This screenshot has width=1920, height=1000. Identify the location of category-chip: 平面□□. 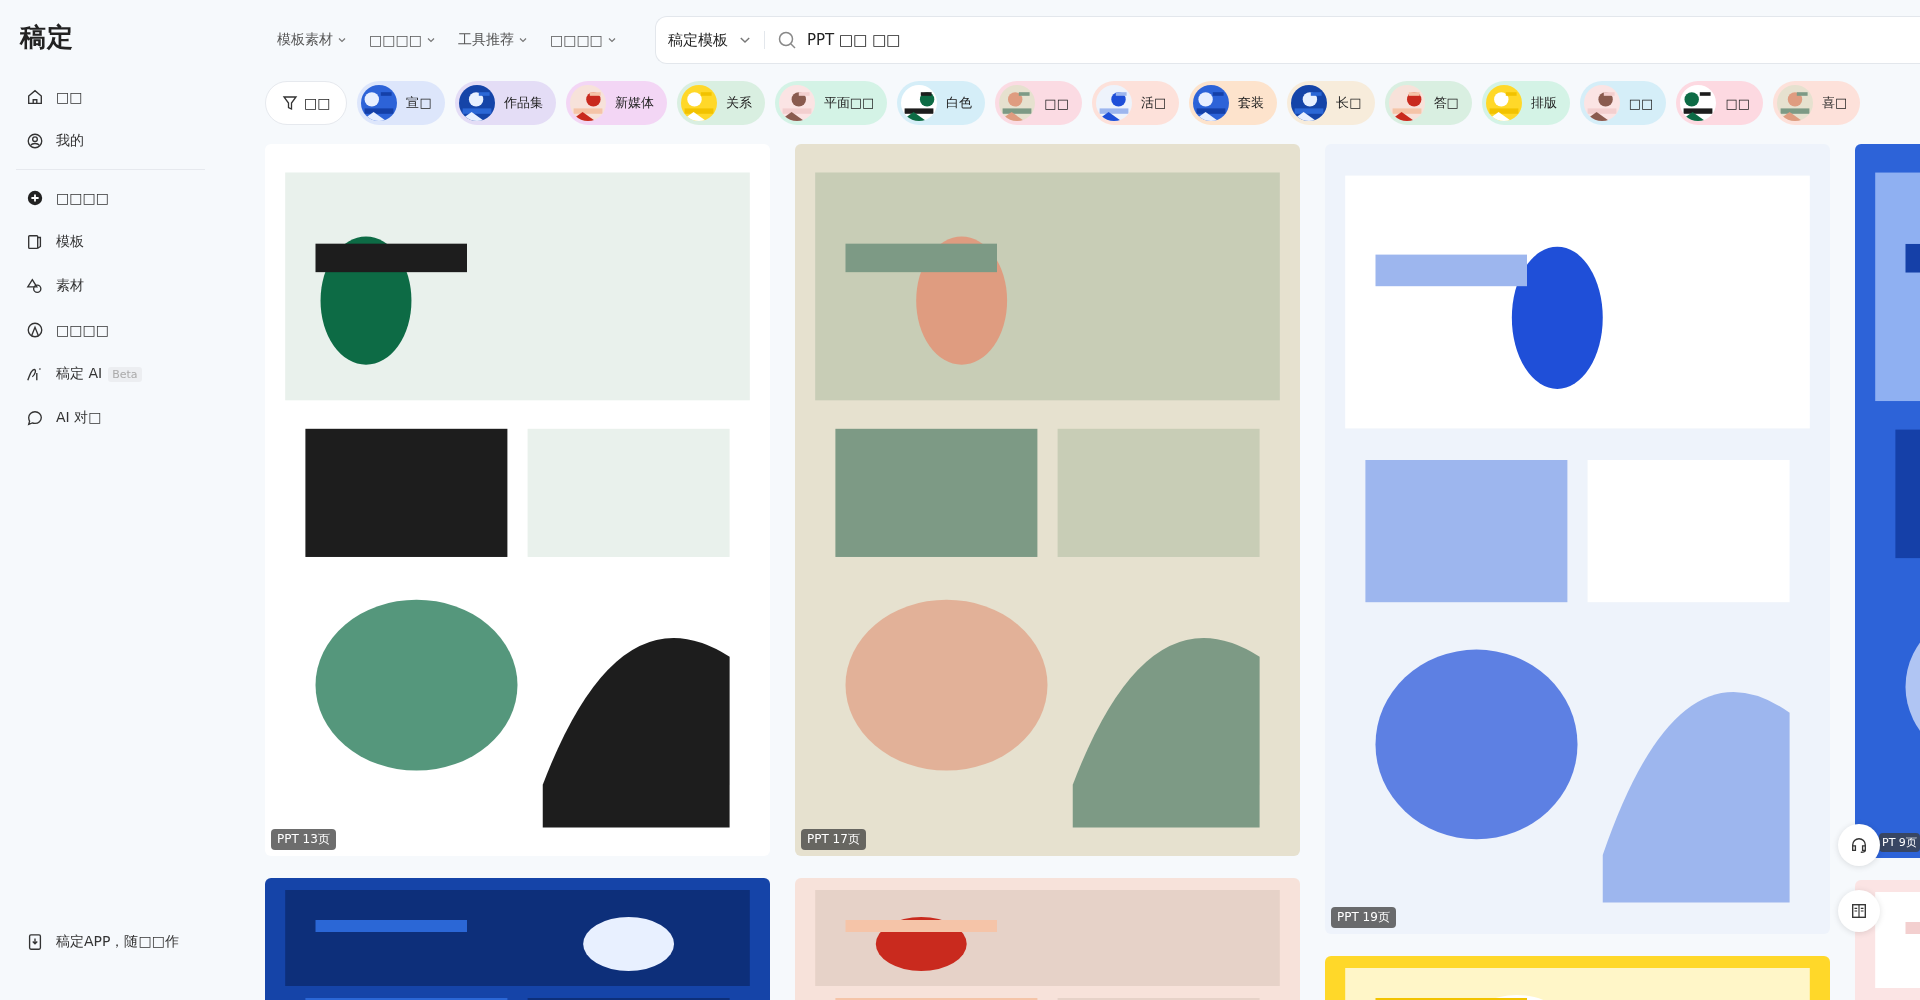
(831, 103).